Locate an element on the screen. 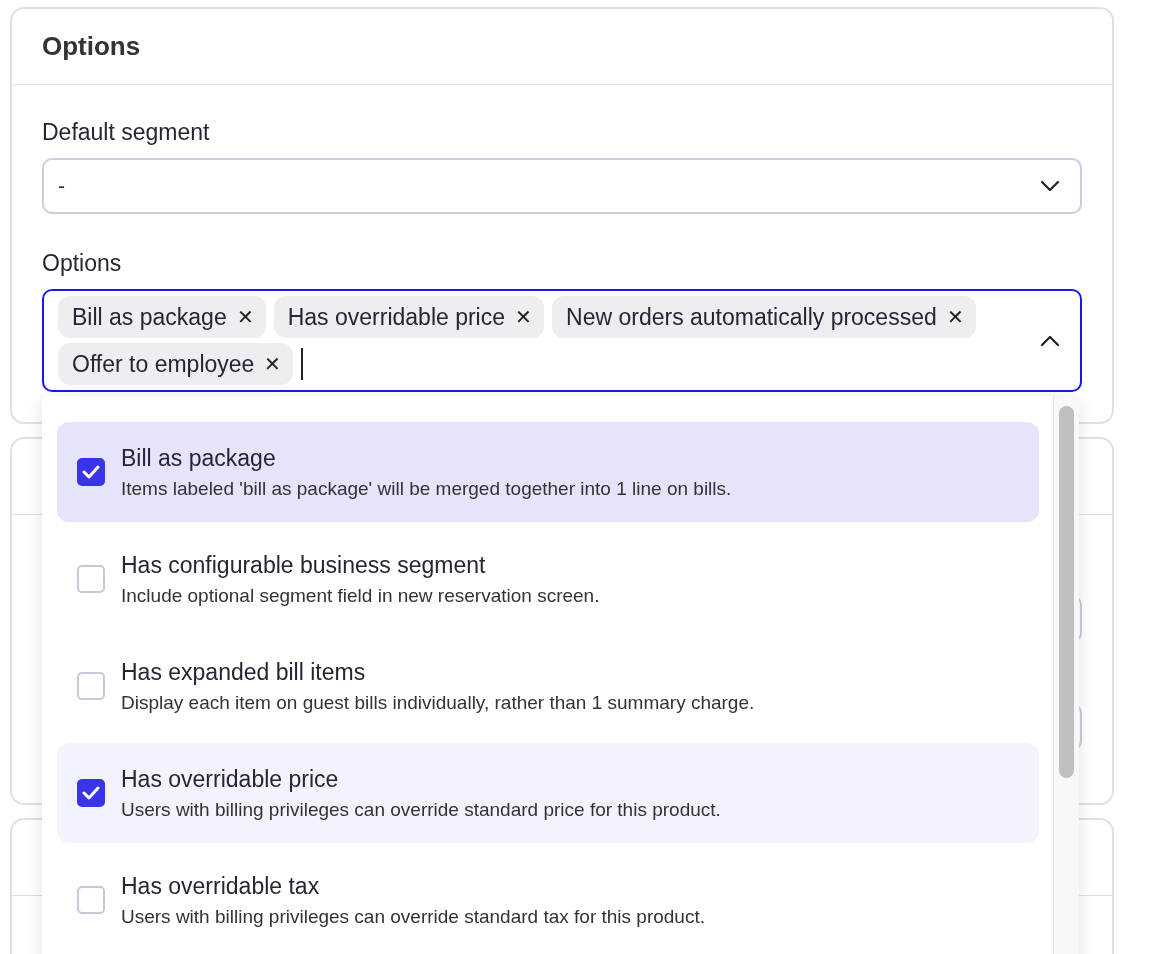 The image size is (1176, 954). select-field: - is located at coordinates (562, 186).